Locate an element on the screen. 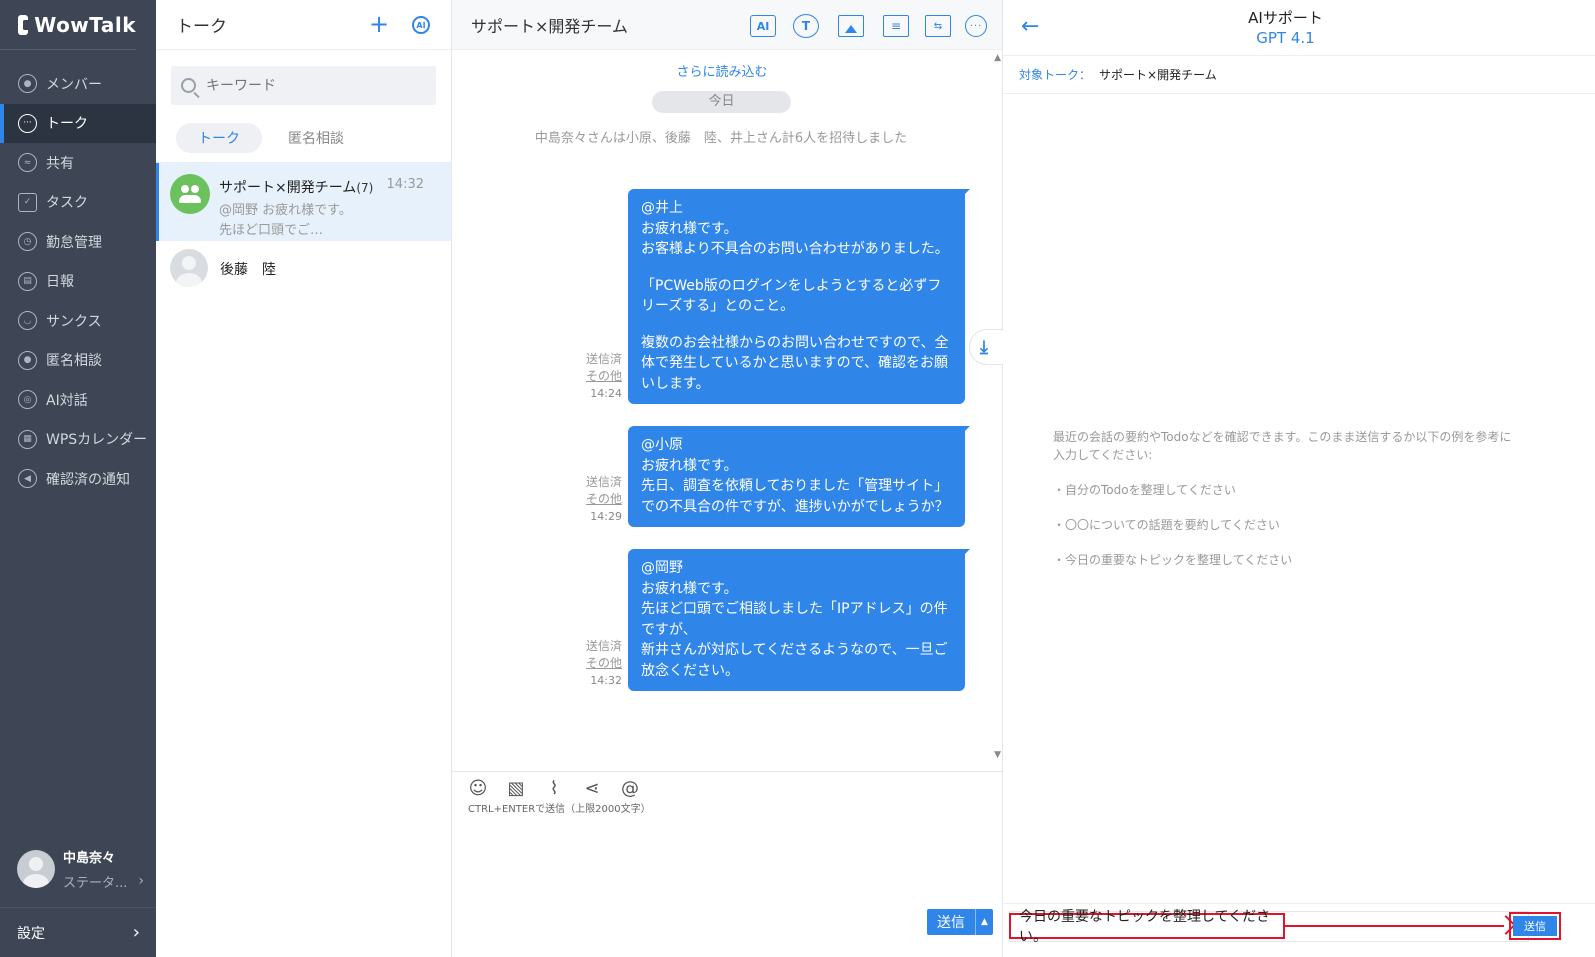  composer: ☺ ▧ ⌇ ⋖ @ CTRL+ENTERで送信（上限2000文字） 送信 ▲ is located at coordinates (727, 864).